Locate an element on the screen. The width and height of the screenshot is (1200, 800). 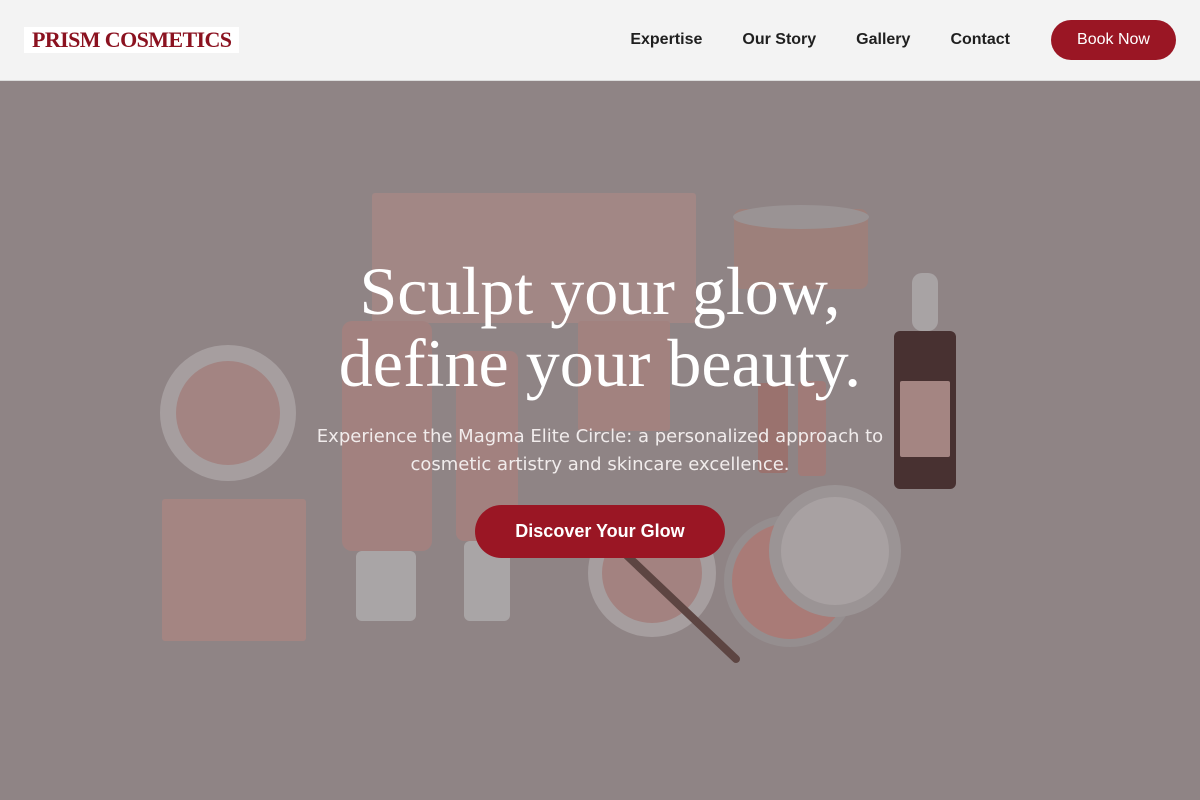
hero-headline: Sculpt your glow, define your beauty. is located at coordinates (600, 327).